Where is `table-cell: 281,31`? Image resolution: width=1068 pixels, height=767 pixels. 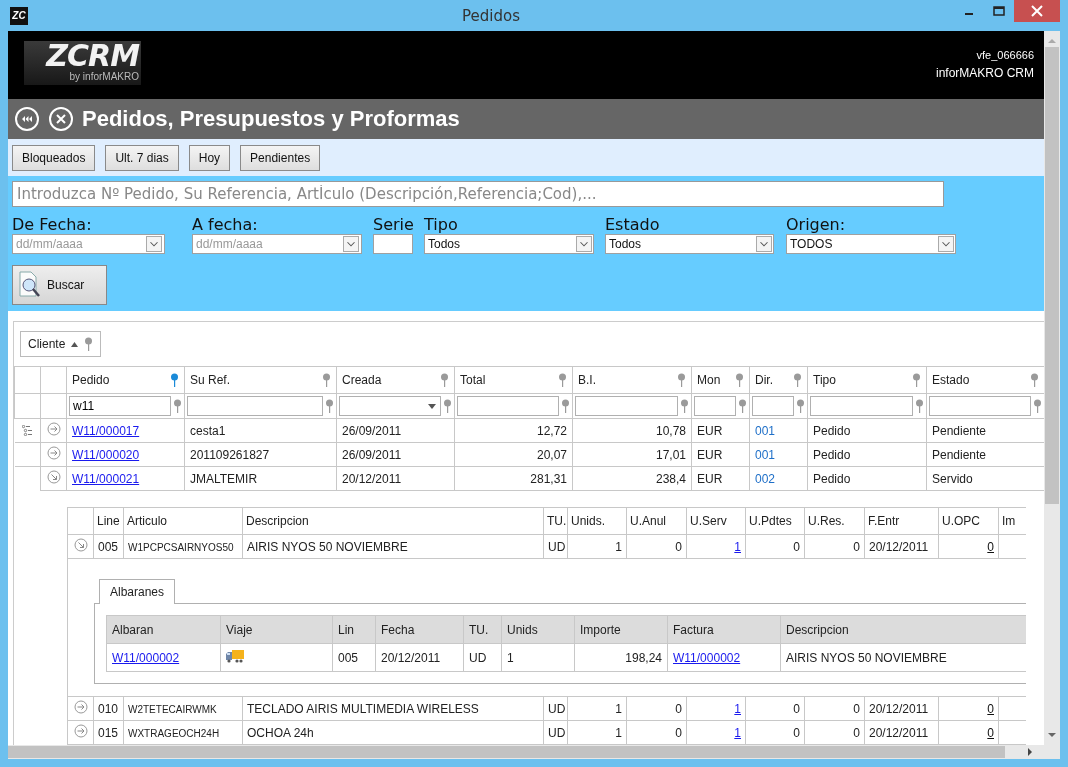
table-cell: 281,31 is located at coordinates (548, 478).